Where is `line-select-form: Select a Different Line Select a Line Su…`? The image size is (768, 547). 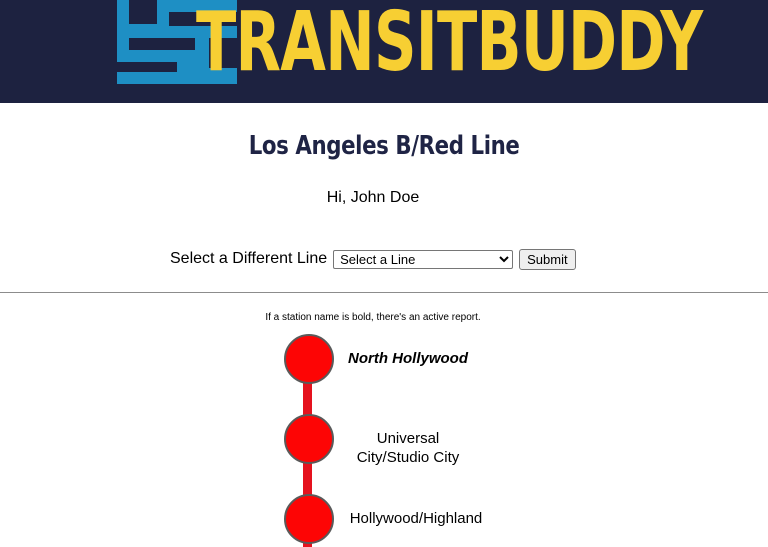 line-select-form: Select a Different Line Select a Line Su… is located at coordinates (373, 259).